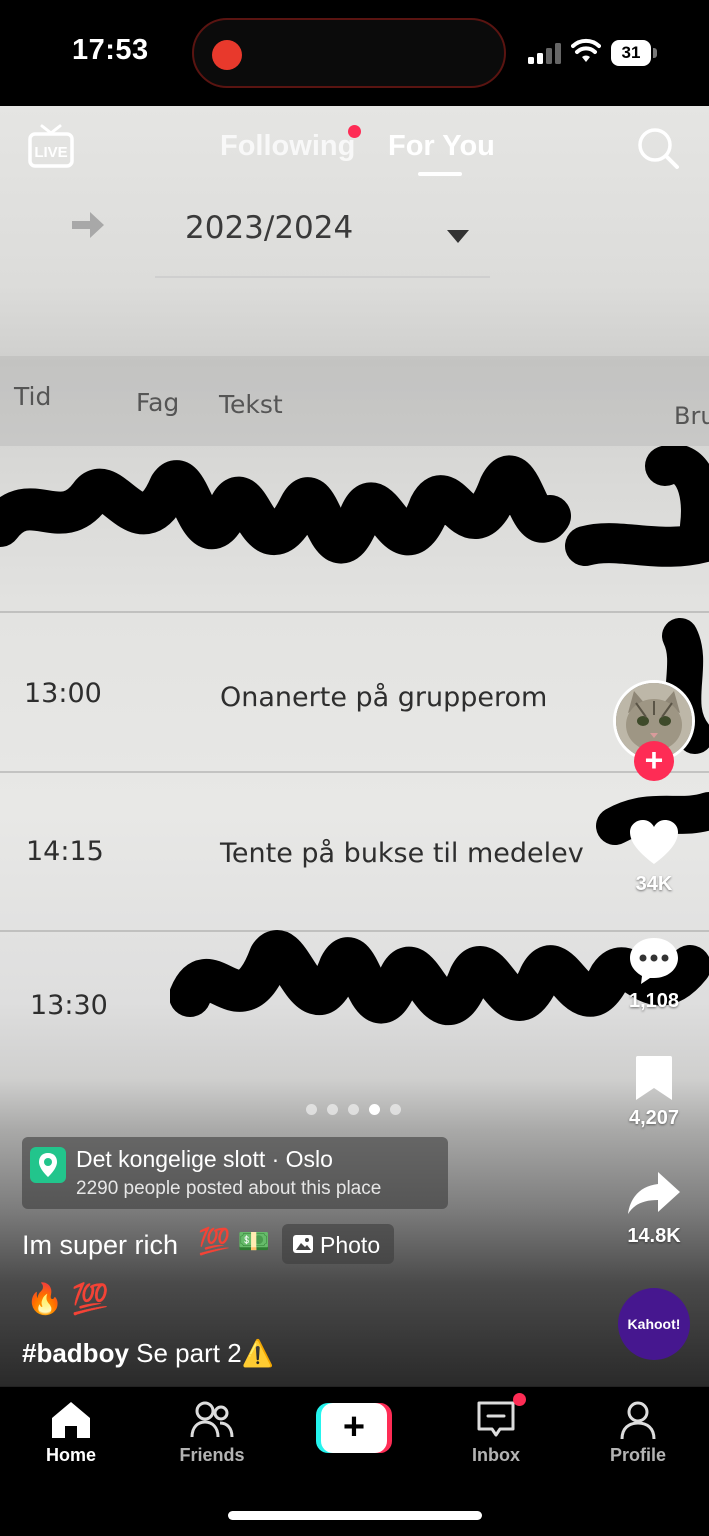  Describe the element at coordinates (234, 1241) in the screenshot. I see `caption-emoji: 💯 💵` at that location.